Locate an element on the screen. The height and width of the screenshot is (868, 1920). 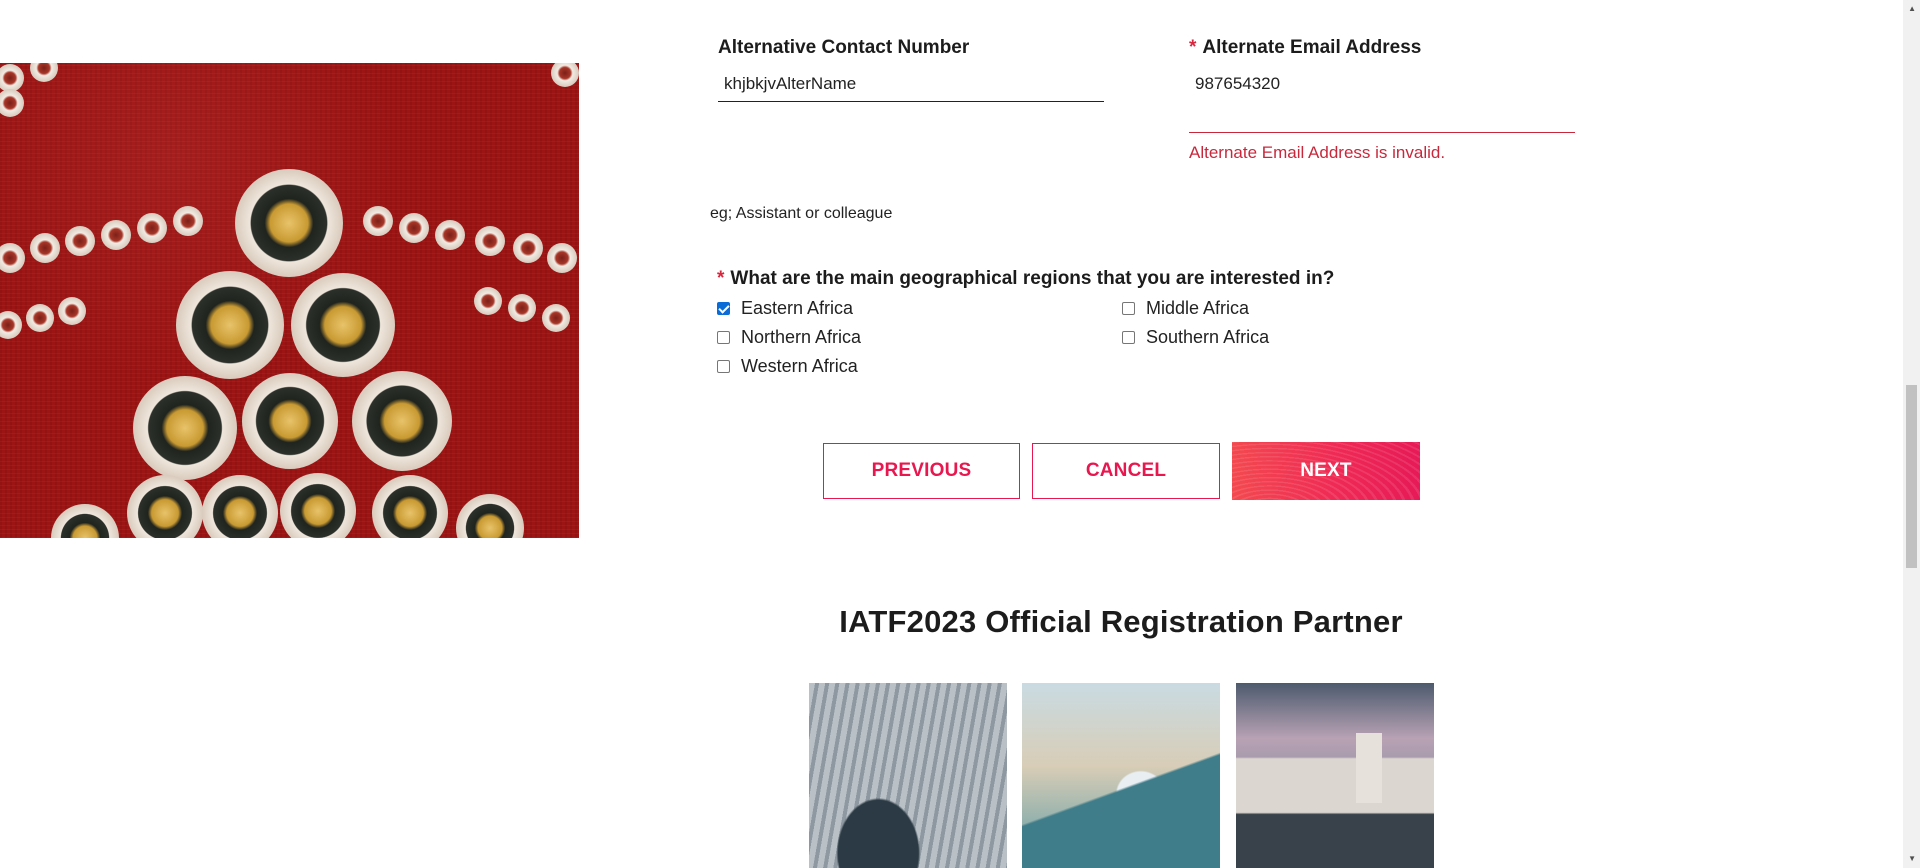
scroll-down-arrow-icon: ▼ is located at coordinates (1912, 859).